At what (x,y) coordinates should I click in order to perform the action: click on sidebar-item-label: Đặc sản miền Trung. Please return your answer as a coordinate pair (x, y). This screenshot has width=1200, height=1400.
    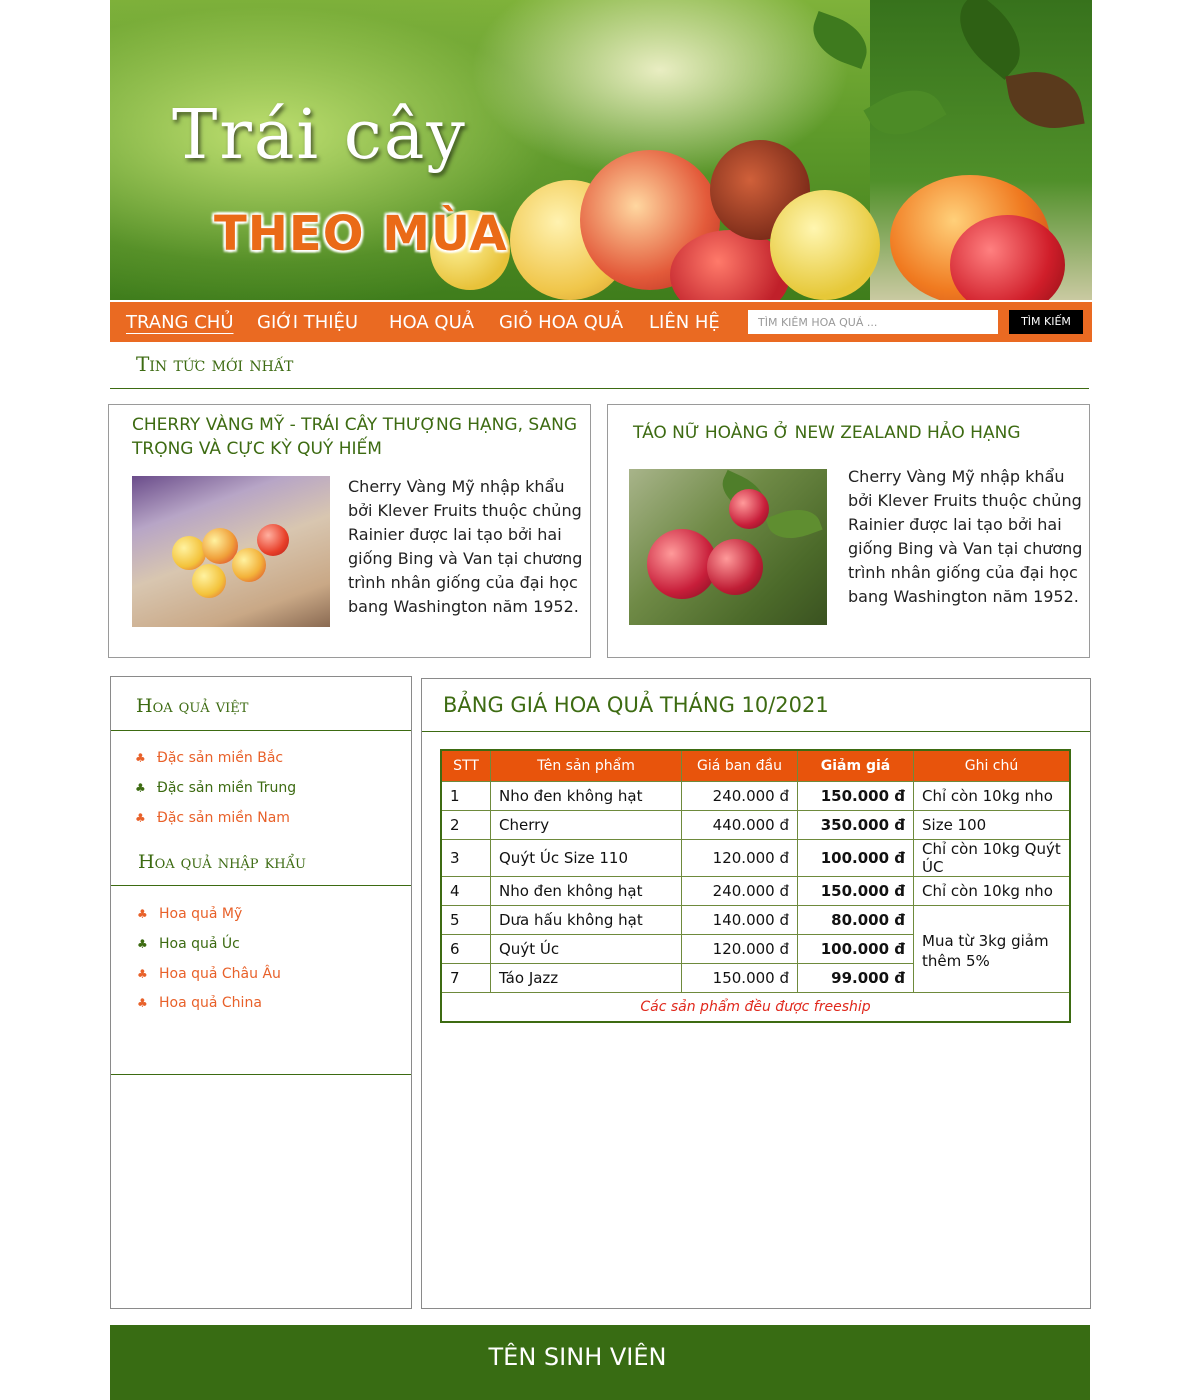
    Looking at the image, I should click on (226, 788).